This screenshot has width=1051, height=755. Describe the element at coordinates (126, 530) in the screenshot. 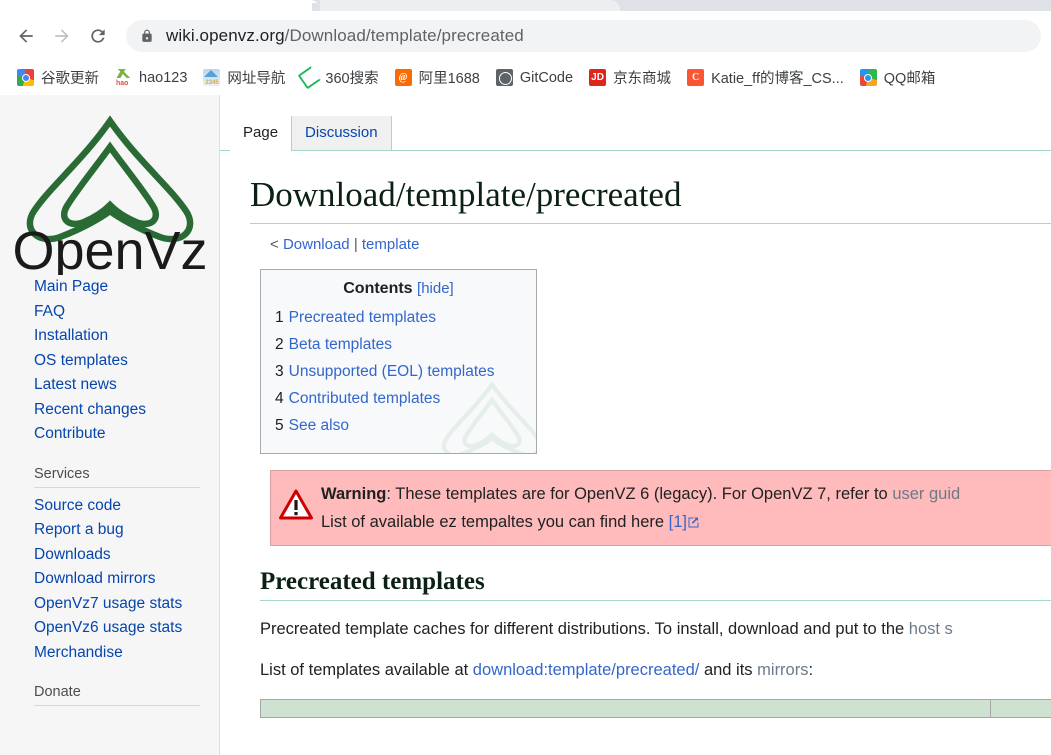

I see `sidebar-item-report-a-bug: Report a bug` at that location.